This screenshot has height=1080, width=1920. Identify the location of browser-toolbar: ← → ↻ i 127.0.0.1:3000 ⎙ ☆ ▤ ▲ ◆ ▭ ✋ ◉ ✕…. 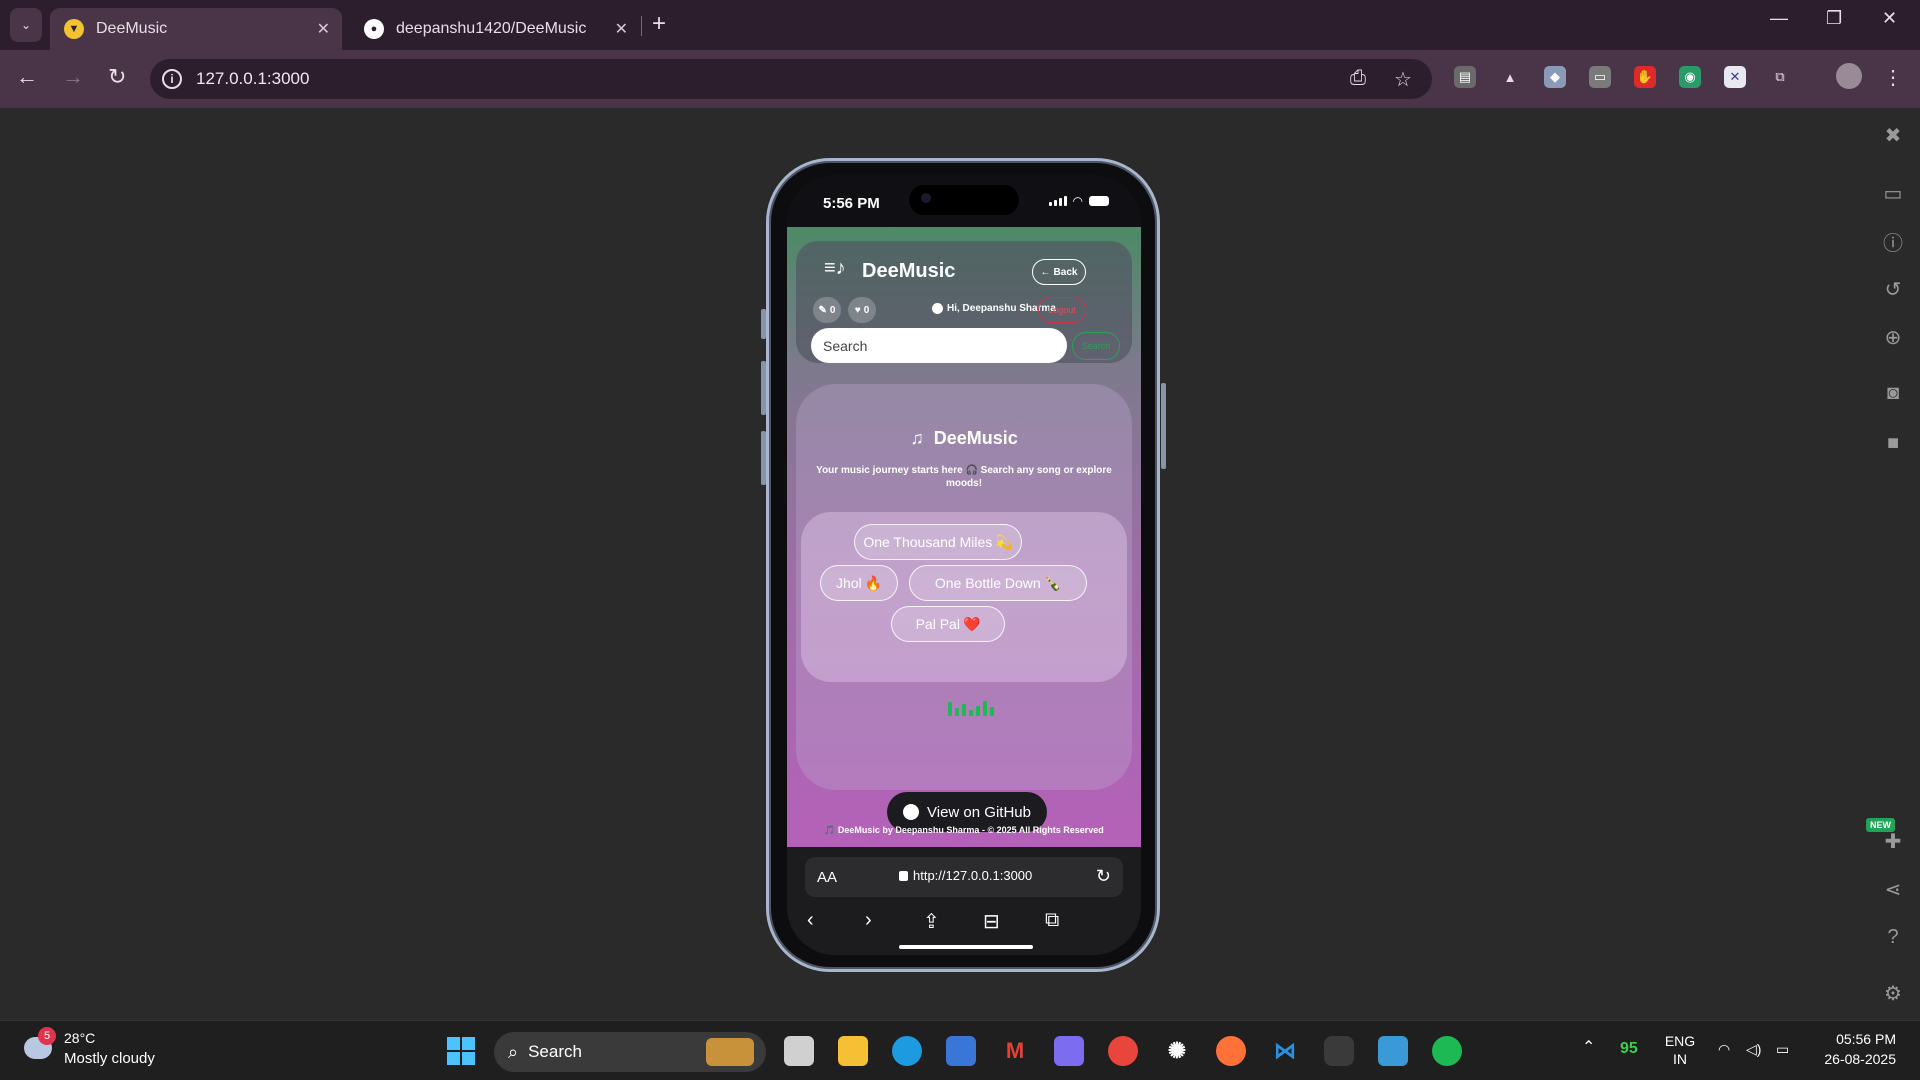
(960, 79).